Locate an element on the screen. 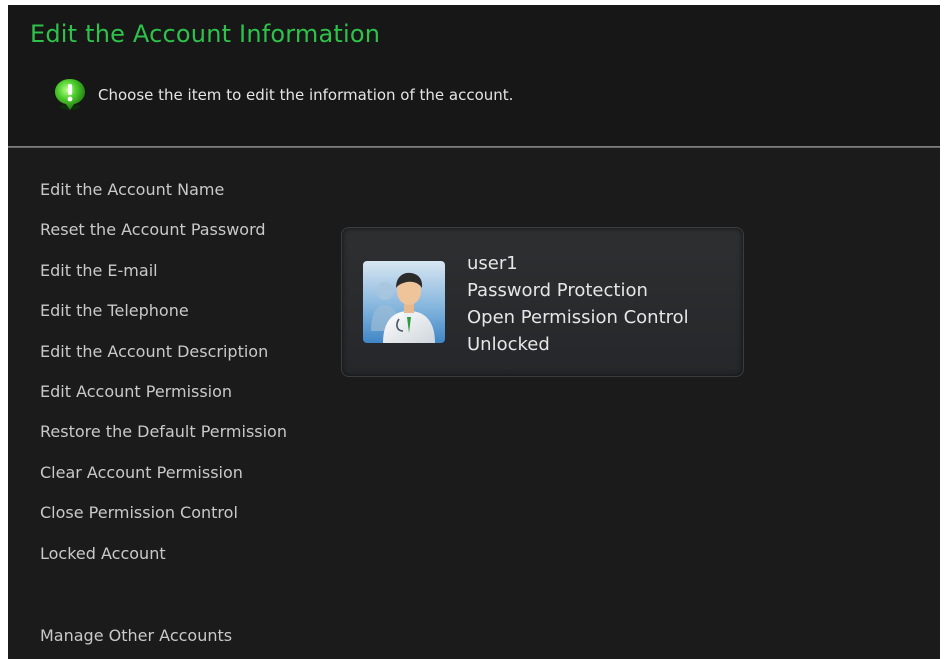 The height and width of the screenshot is (659, 944). divider is located at coordinates (474, 147).